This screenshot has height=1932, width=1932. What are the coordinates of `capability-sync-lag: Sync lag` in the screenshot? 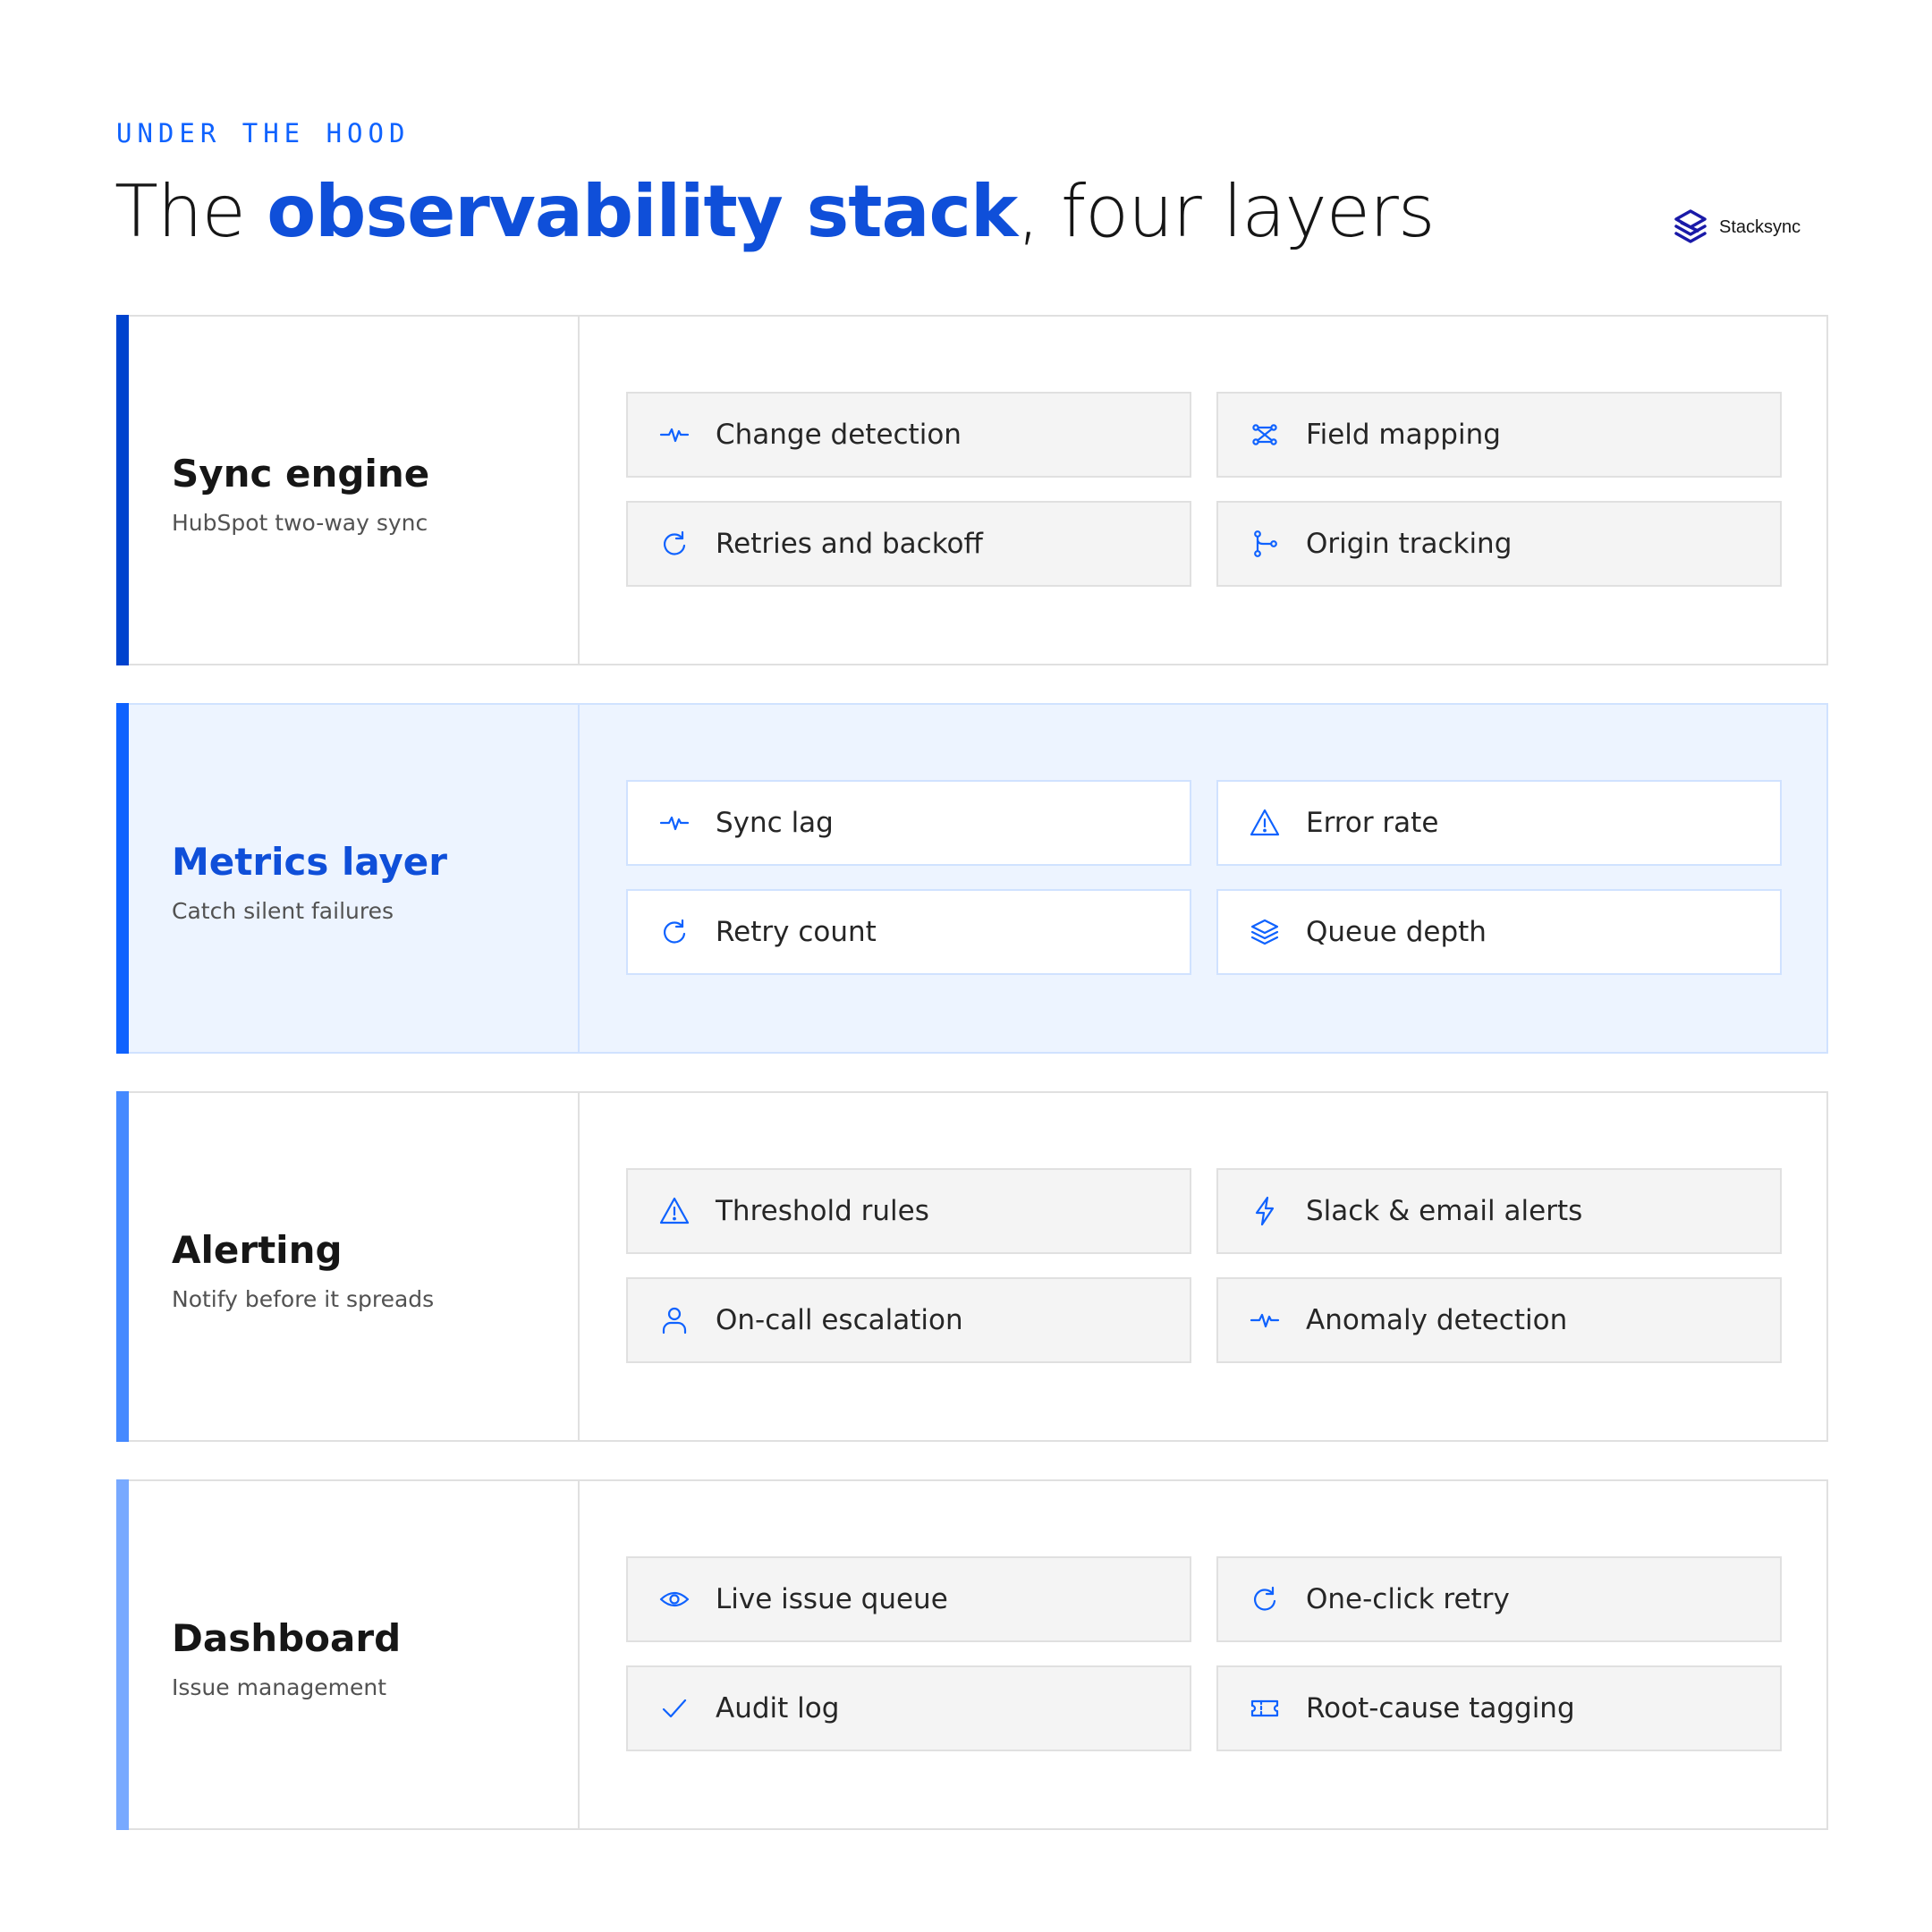 It's located at (908, 823).